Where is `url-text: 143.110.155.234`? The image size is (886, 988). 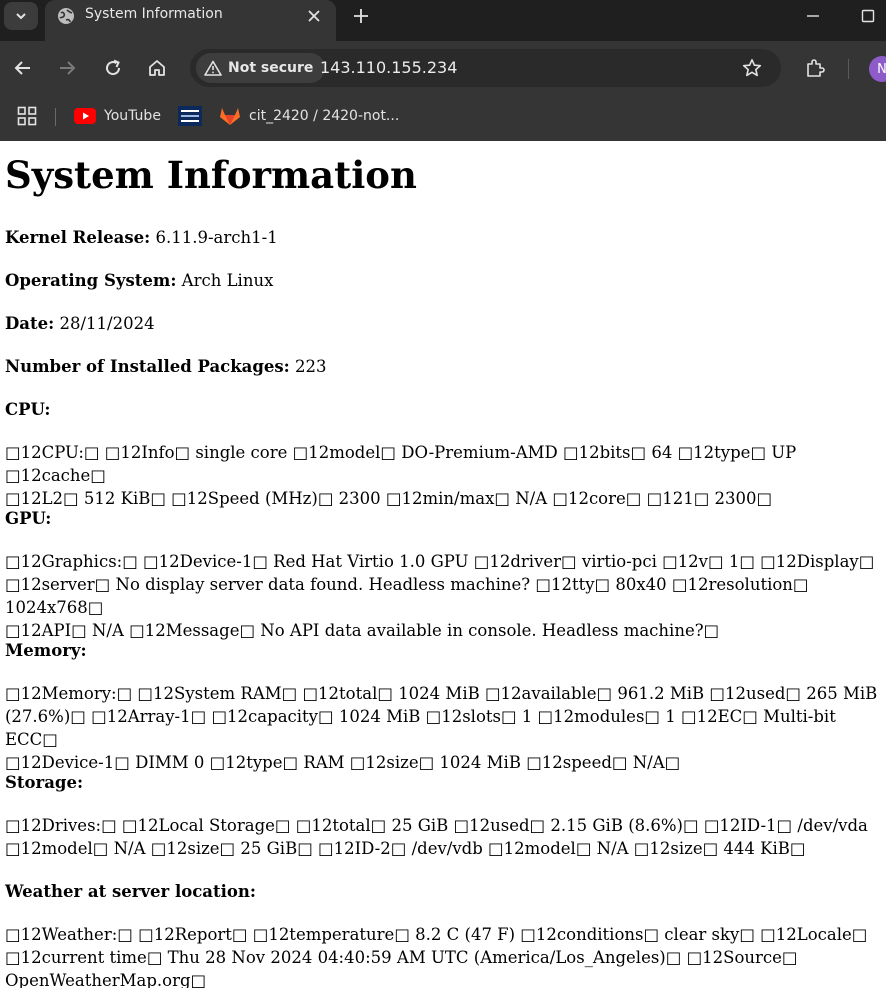
url-text: 143.110.155.234 is located at coordinates (389, 67).